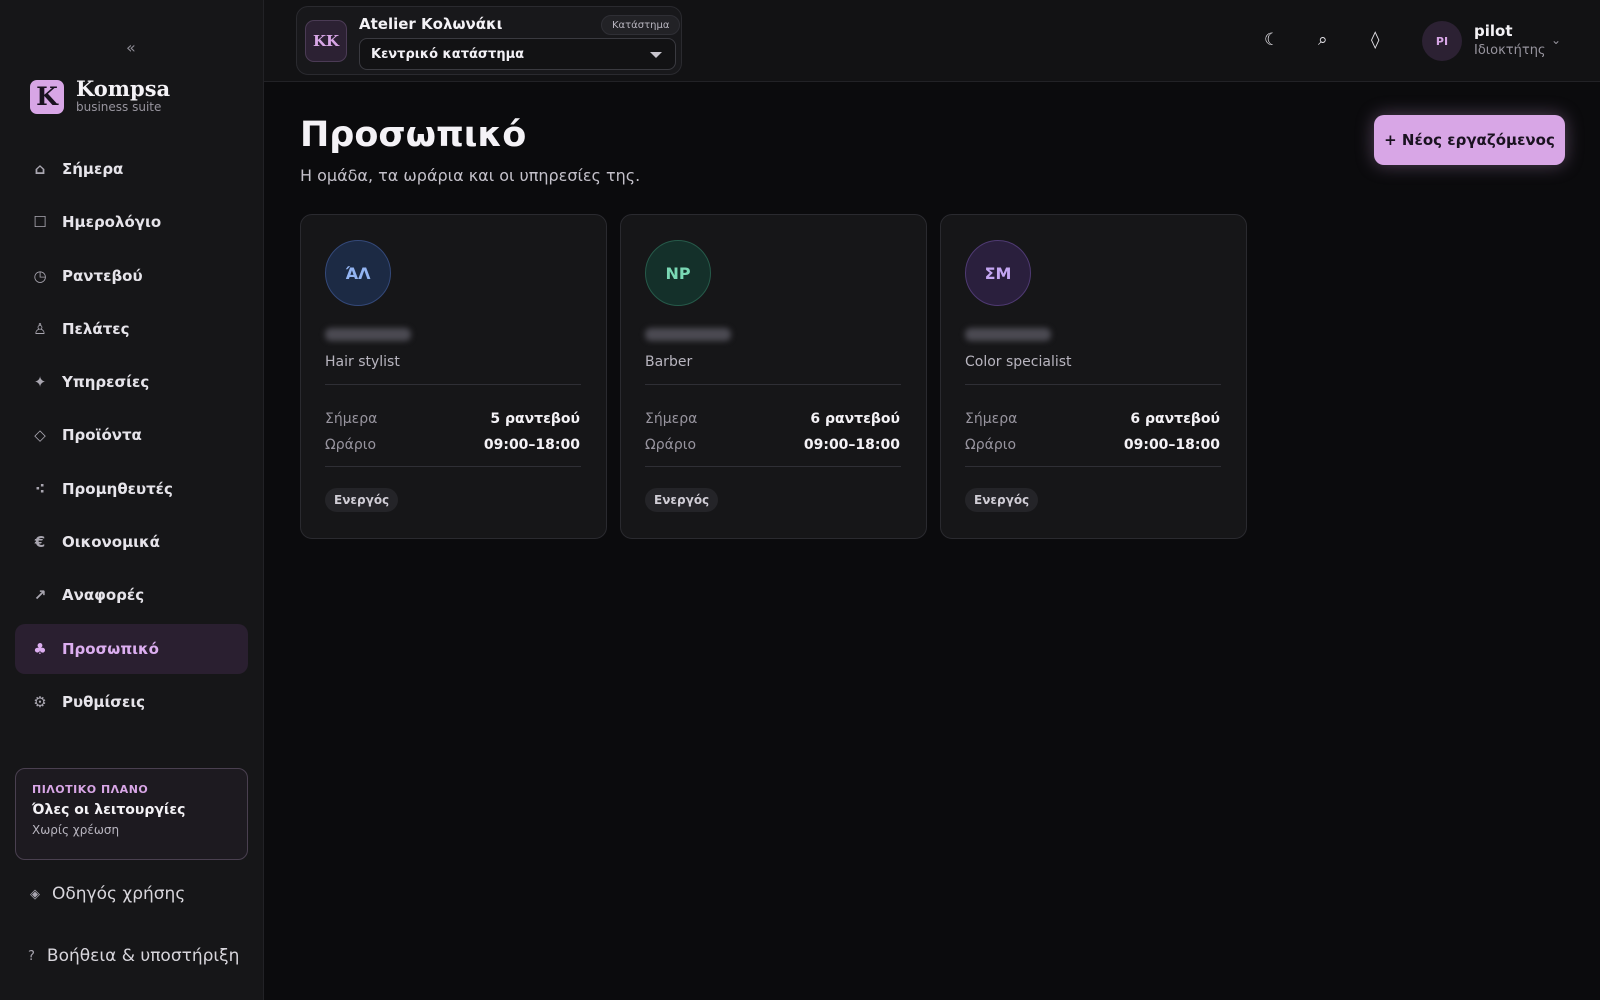 The image size is (1600, 1000). I want to click on club-icon: ♣, so click(40, 648).